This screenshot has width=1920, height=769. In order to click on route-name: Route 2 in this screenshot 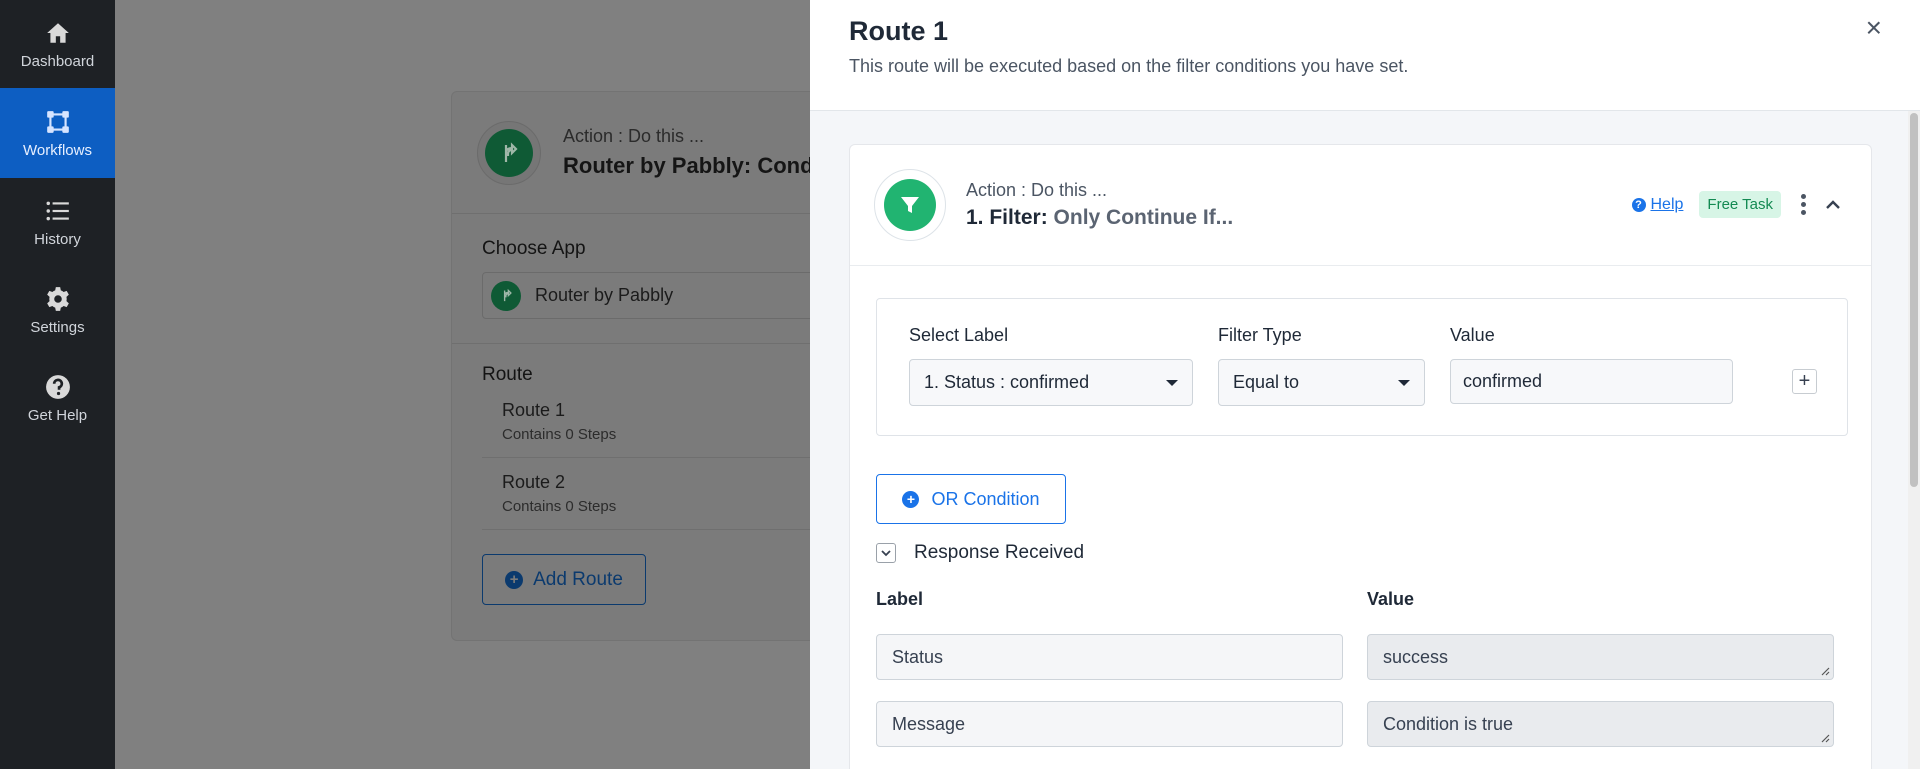, I will do `click(534, 482)`.